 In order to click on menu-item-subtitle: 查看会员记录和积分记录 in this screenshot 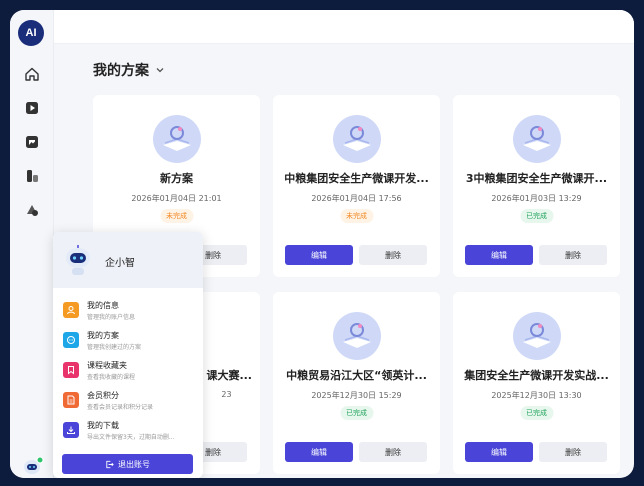, I will do `click(120, 407)`.